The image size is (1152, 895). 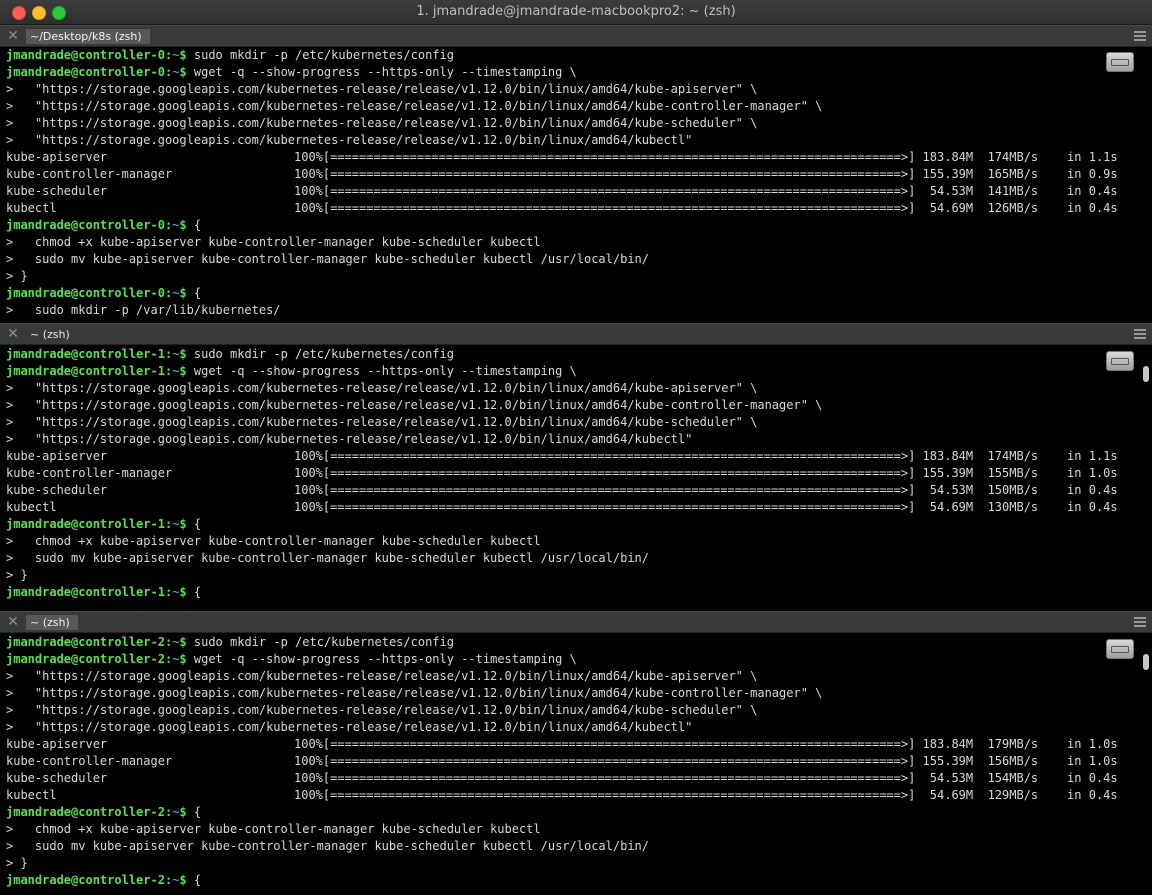 I want to click on prompt-line: jmandrade@controller-0:~$ {, so click(x=572, y=293).